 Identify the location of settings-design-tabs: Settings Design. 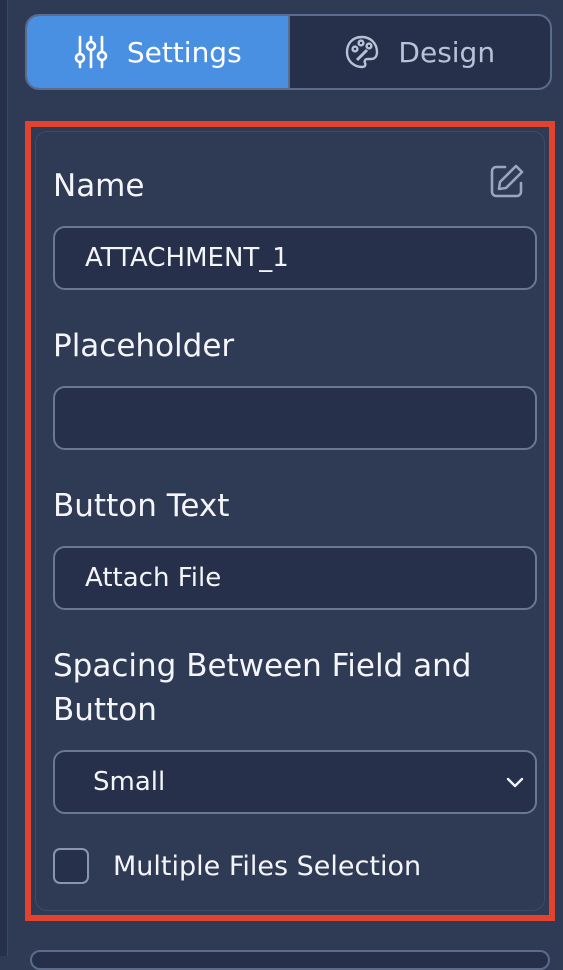
(288, 52).